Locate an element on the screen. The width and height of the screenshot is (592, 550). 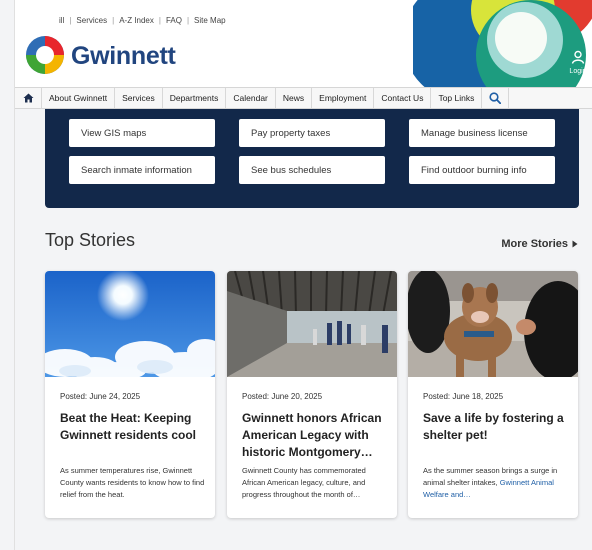
utility-links: ill | Services | A-Z Index | FAQ | Site Map is located at coordinates (142, 20).